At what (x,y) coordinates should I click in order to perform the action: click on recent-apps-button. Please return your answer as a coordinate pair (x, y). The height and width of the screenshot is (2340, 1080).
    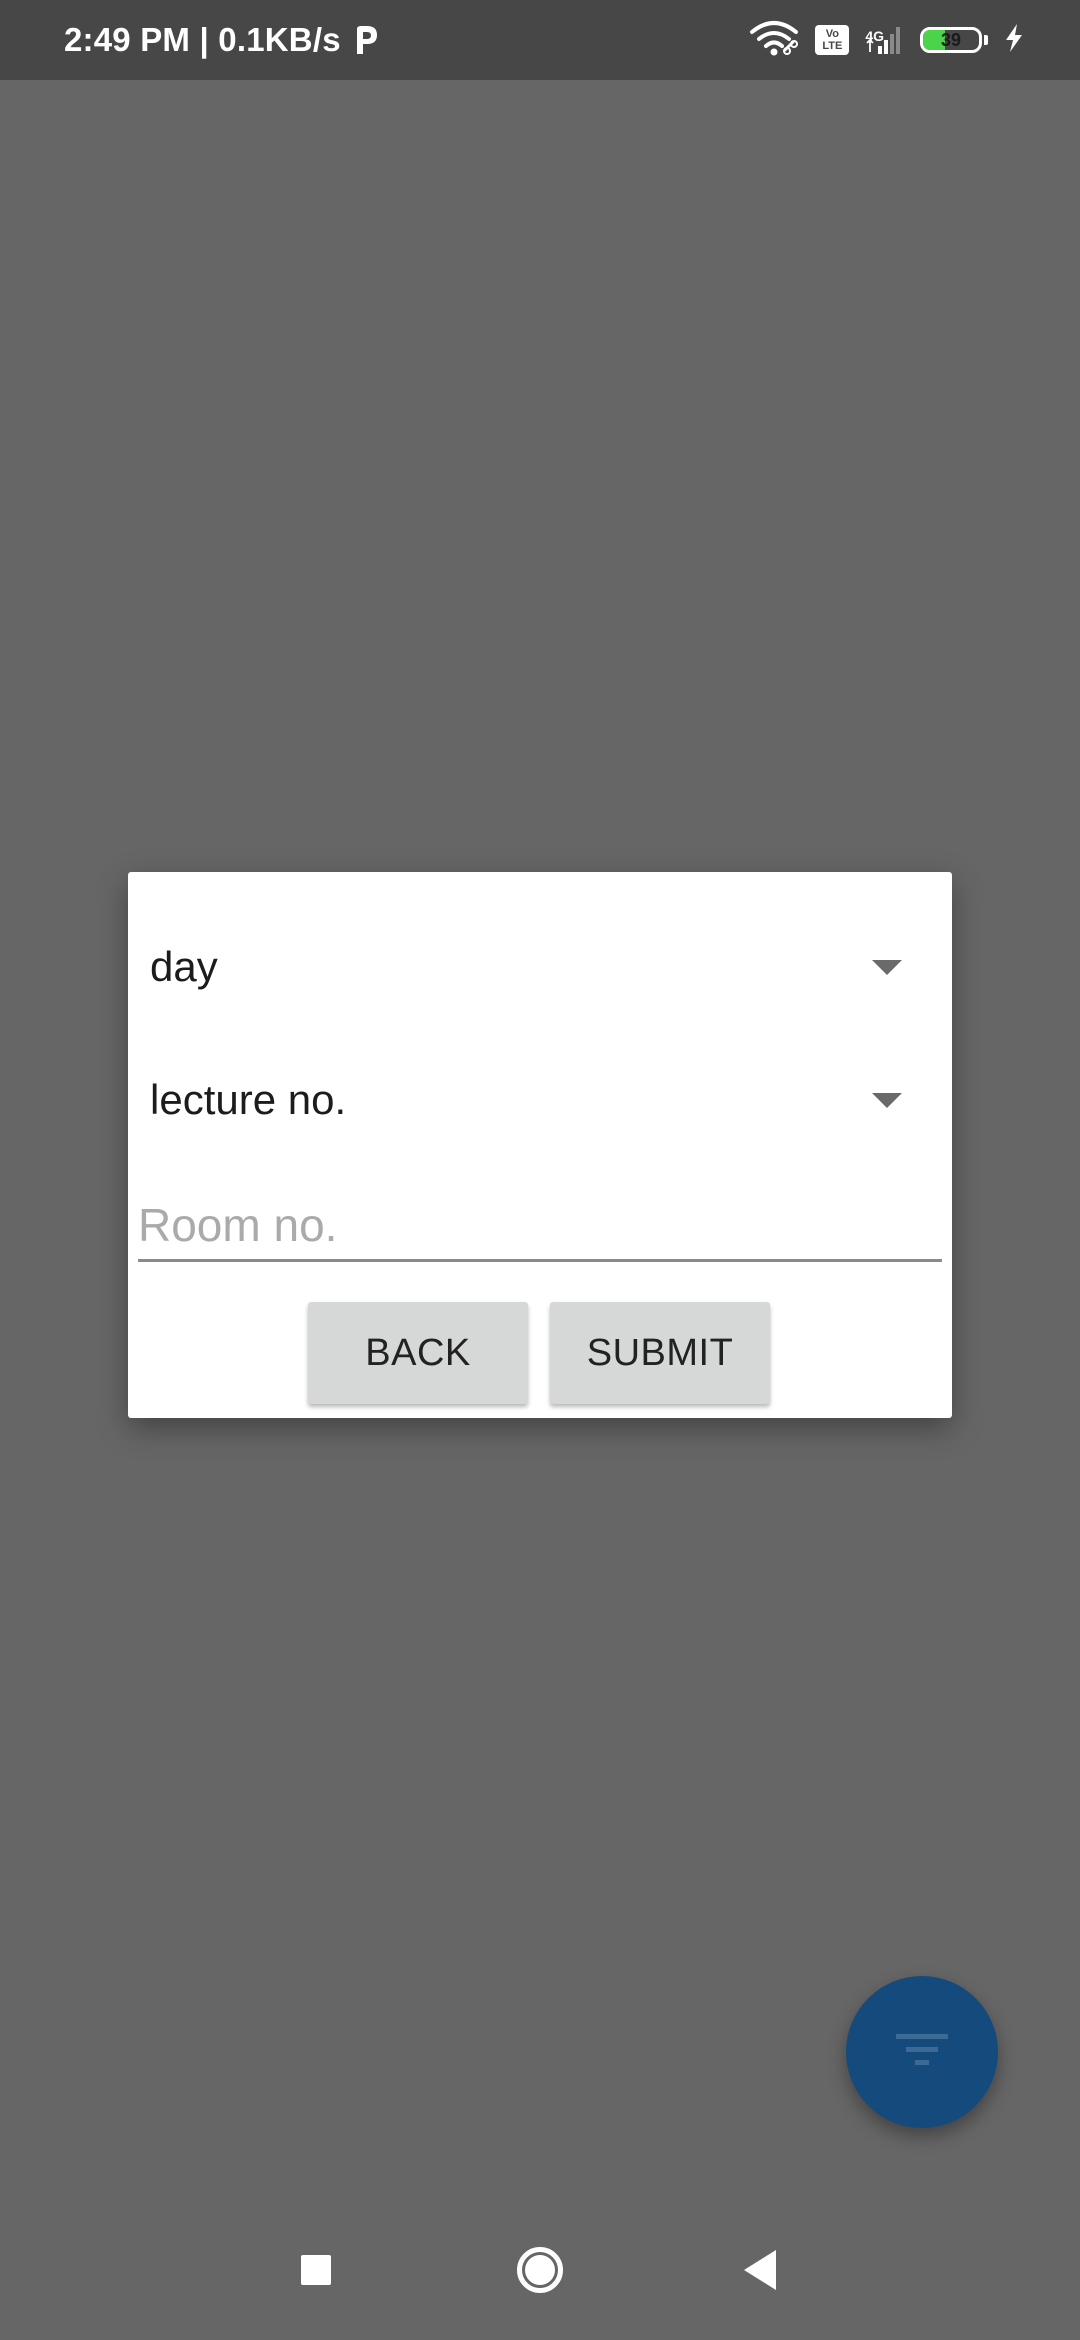
    Looking at the image, I should click on (316, 2270).